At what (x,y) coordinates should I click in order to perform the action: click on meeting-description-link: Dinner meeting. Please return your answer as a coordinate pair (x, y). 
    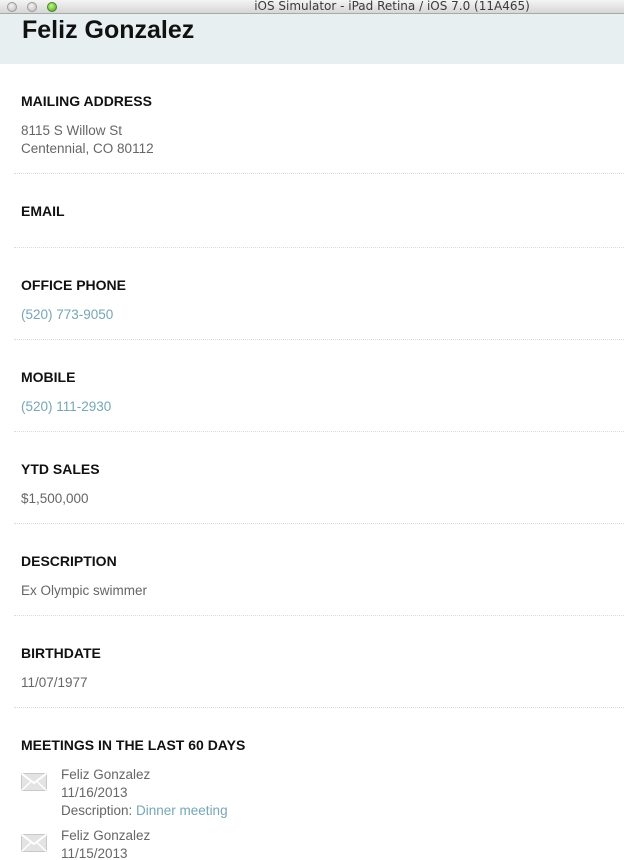
    Looking at the image, I should click on (182, 810).